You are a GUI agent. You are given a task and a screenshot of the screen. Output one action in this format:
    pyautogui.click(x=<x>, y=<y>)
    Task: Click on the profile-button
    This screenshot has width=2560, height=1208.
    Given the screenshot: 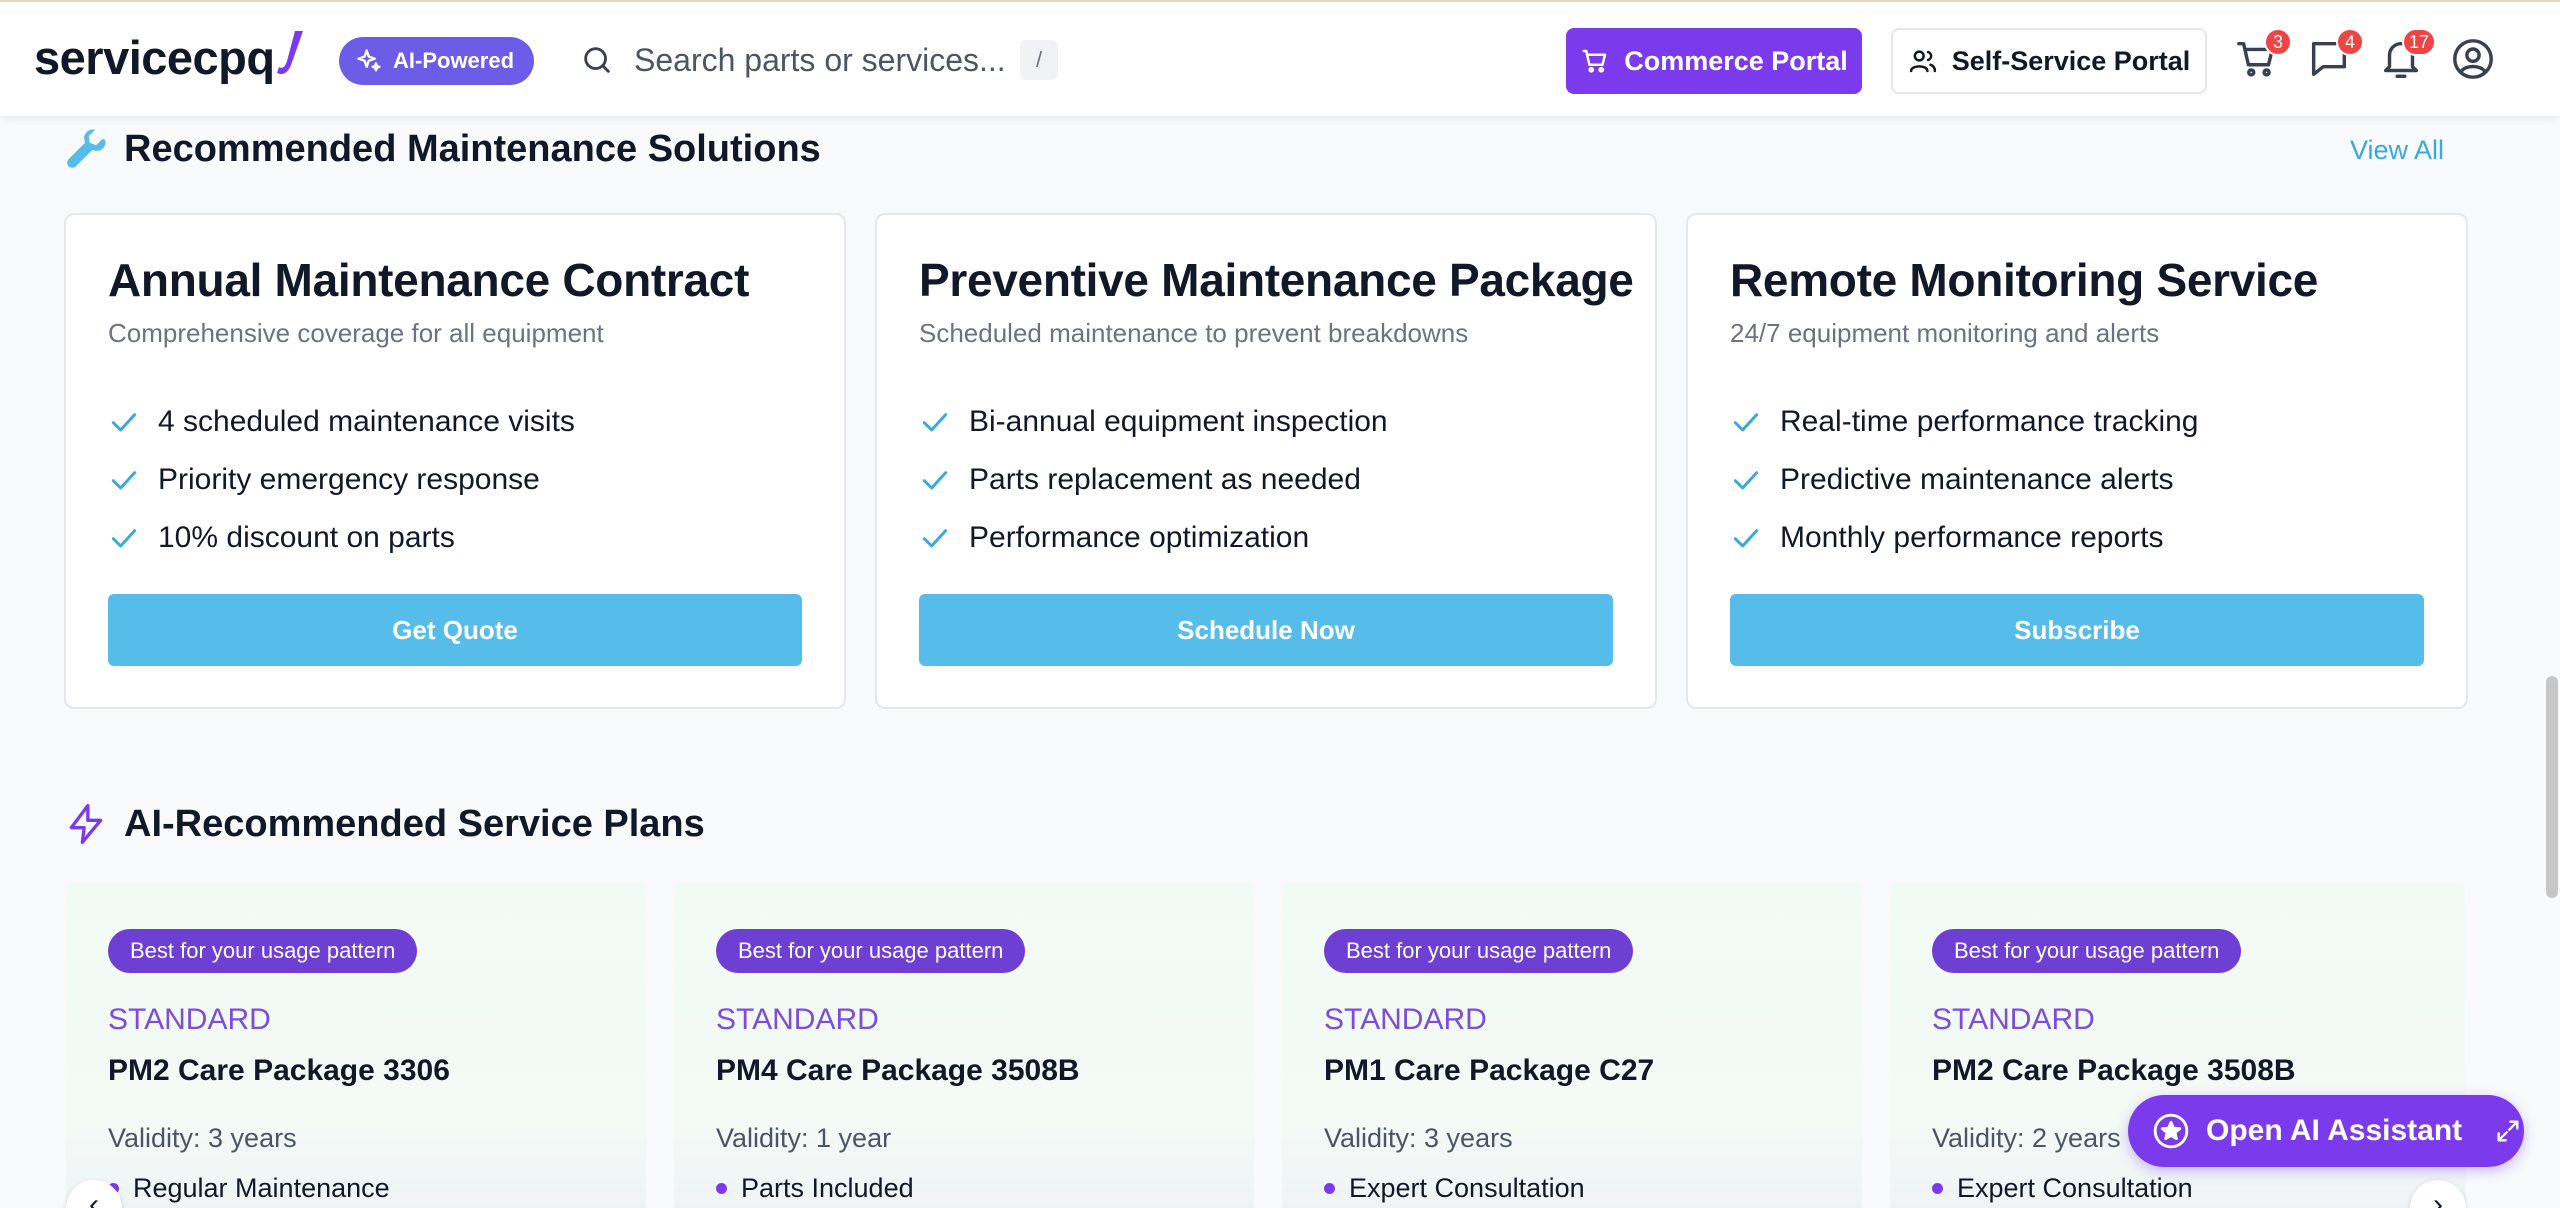 What is the action you would take?
    pyautogui.click(x=2473, y=59)
    